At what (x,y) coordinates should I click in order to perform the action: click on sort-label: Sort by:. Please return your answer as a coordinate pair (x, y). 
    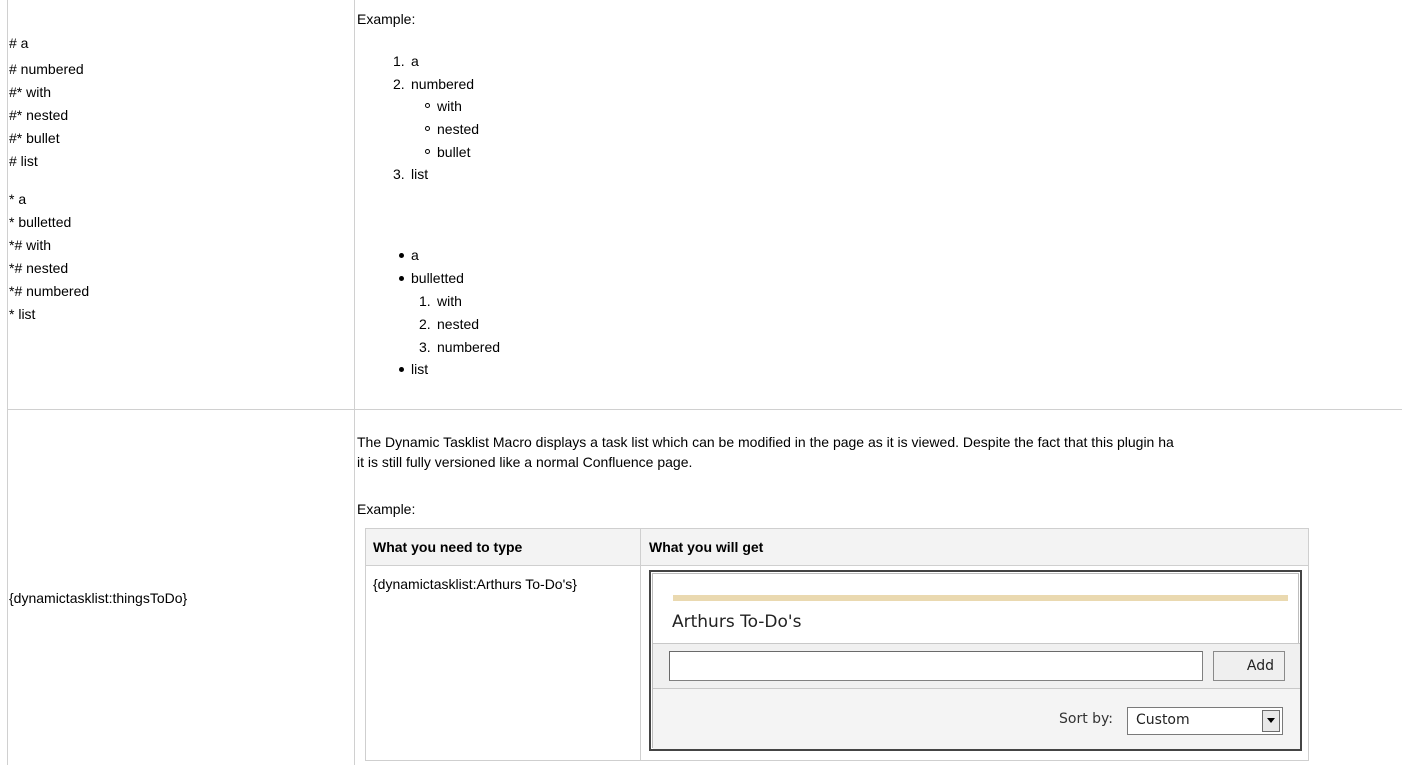
    Looking at the image, I should click on (1086, 719).